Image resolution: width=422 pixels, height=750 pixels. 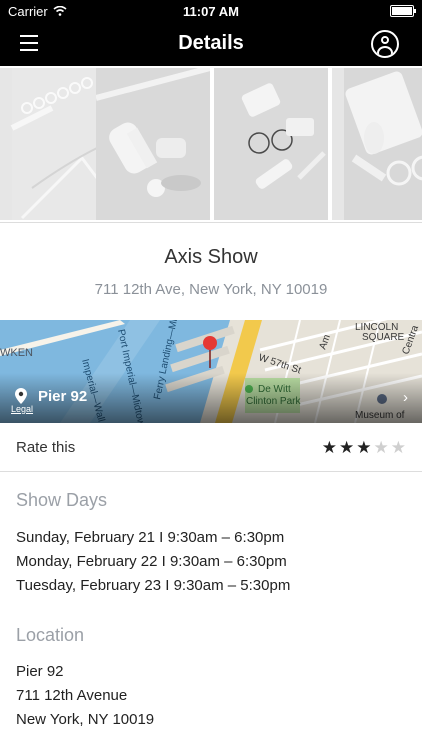 What do you see at coordinates (211, 448) in the screenshot?
I see `rating-row: Rate this ★ ★ ★ ★ ★` at bounding box center [211, 448].